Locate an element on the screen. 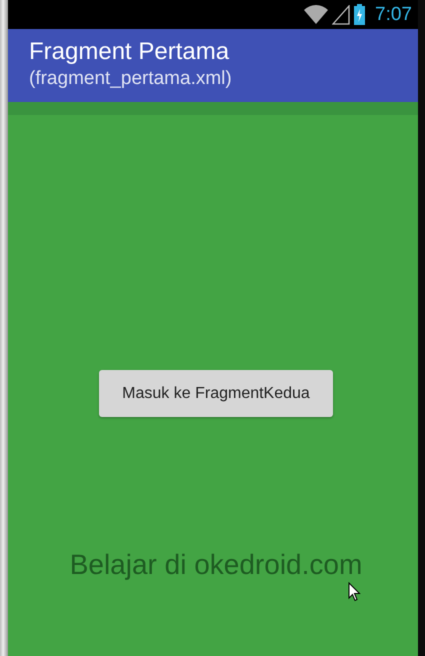 The width and height of the screenshot is (425, 656). wifi-icon is located at coordinates (316, 14).